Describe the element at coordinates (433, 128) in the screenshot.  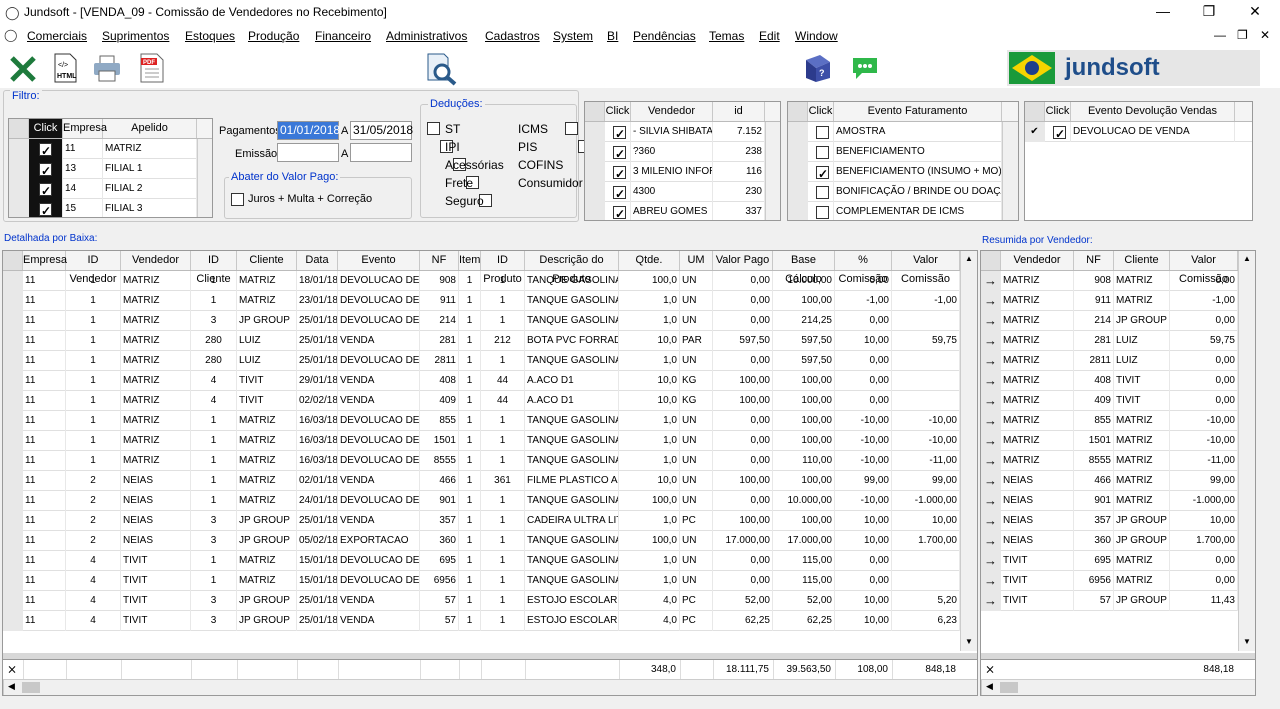
I see `deducao-st-checkbox` at that location.